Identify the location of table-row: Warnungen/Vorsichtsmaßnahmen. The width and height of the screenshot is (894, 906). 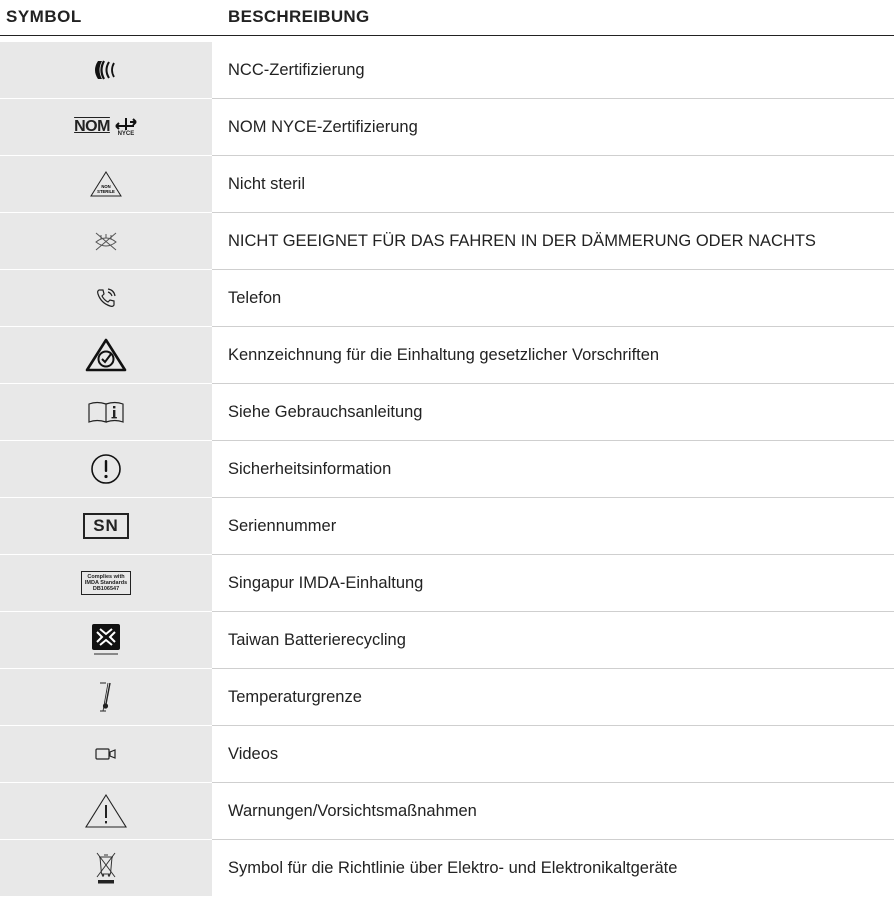
(447, 811).